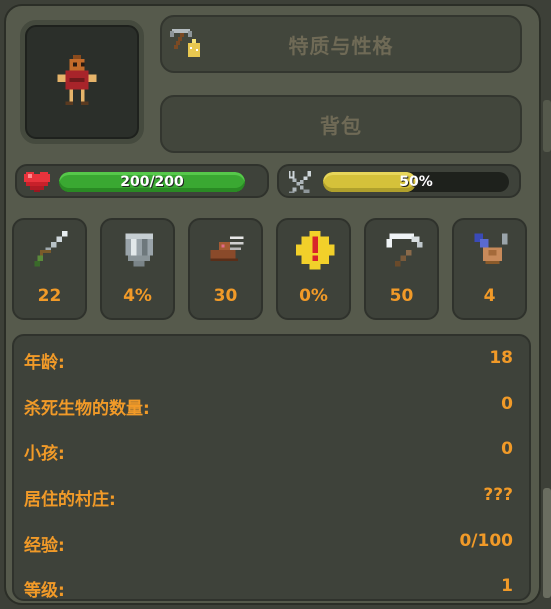  Describe the element at coordinates (70, 500) in the screenshot. I see `info-label: 居住的村庄:` at that location.